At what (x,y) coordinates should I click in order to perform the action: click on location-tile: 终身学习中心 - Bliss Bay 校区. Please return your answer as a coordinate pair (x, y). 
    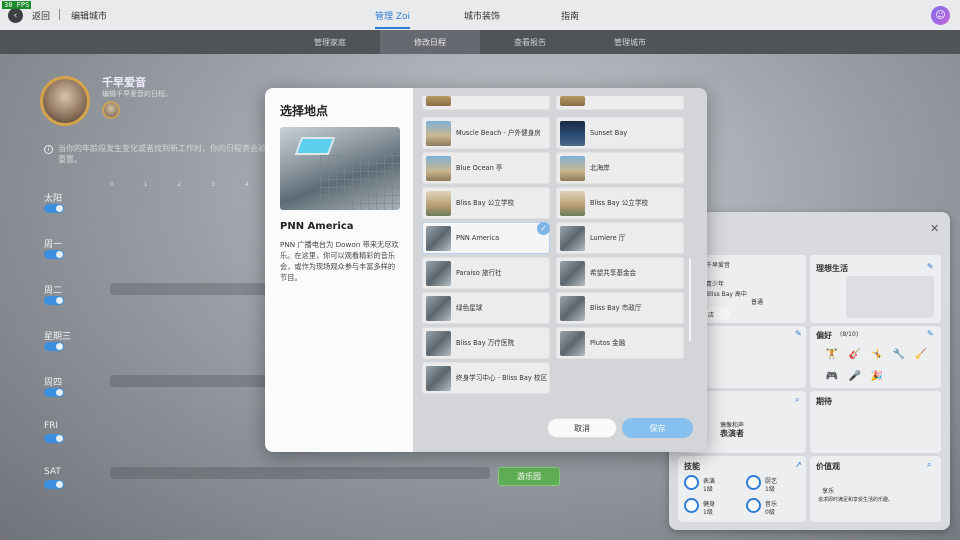
    Looking at the image, I should click on (486, 378).